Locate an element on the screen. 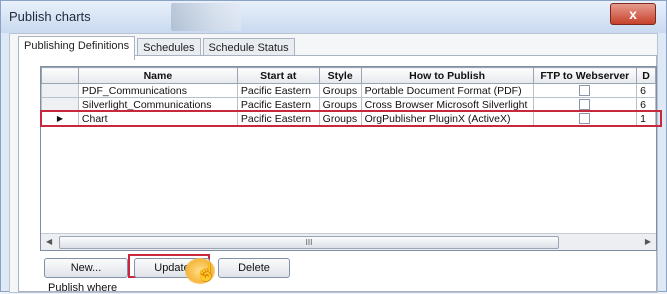 This screenshot has width=667, height=294. window-title: Publish charts is located at coordinates (50, 16).